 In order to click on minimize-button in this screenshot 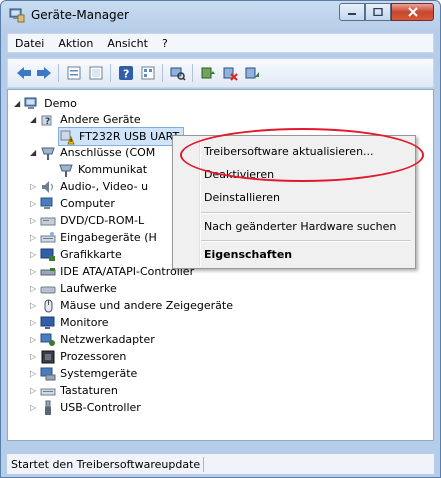, I will do `click(352, 12)`.